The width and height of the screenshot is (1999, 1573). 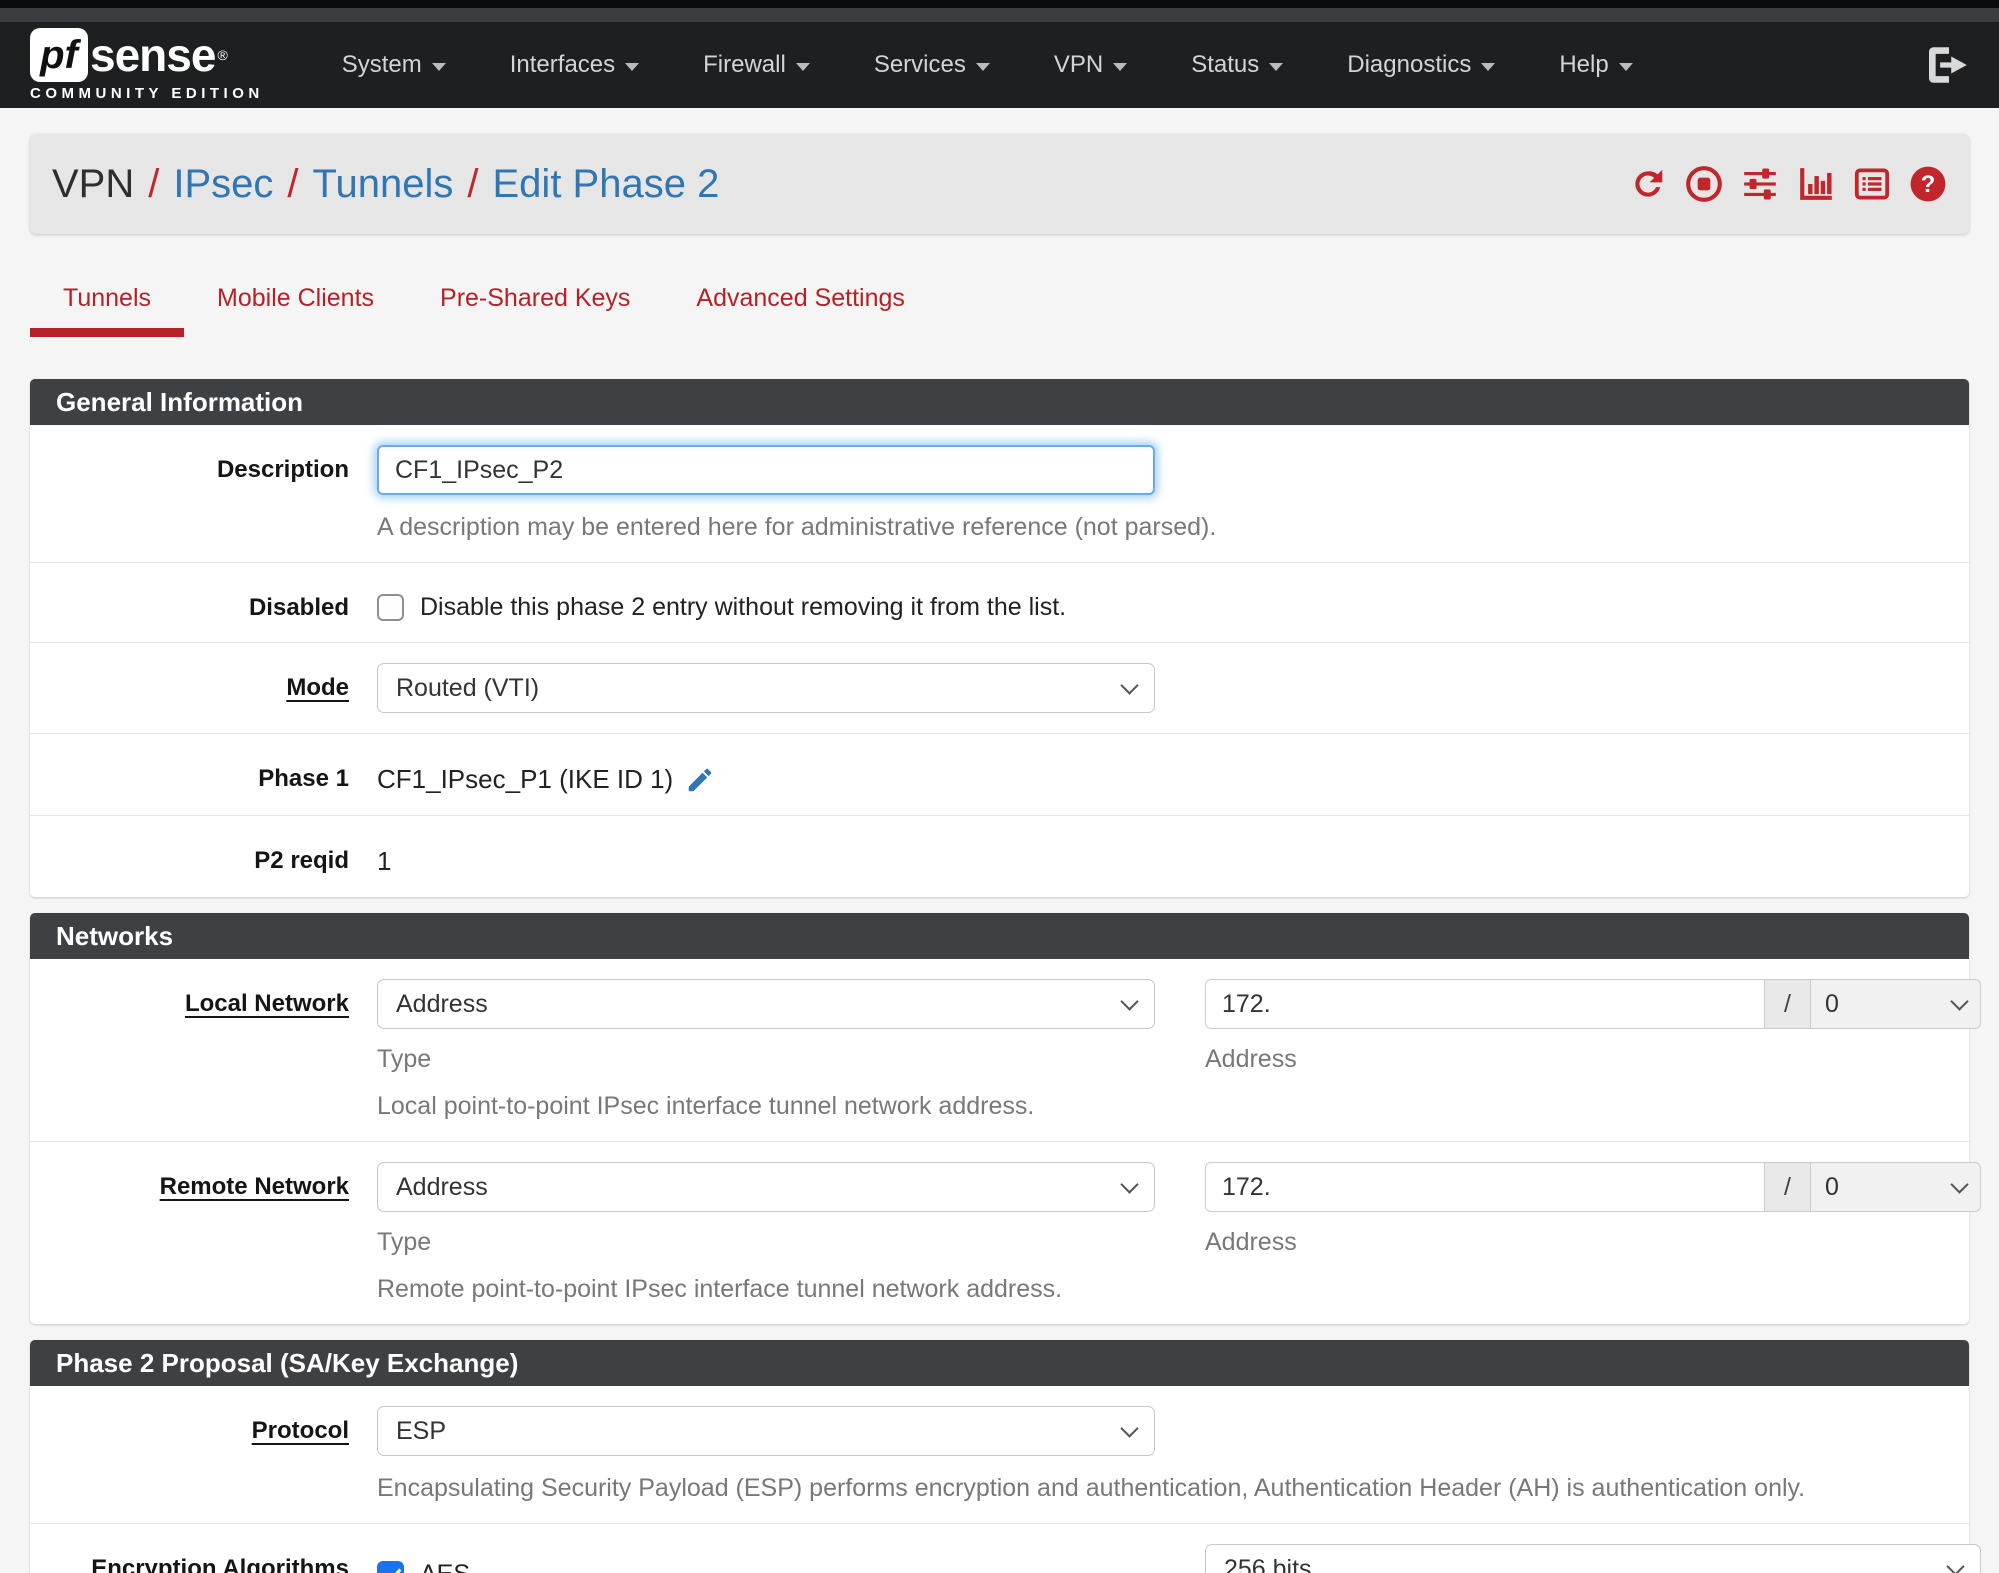 What do you see at coordinates (107, 310) in the screenshot?
I see `tab-tunnels: Tunnels` at bounding box center [107, 310].